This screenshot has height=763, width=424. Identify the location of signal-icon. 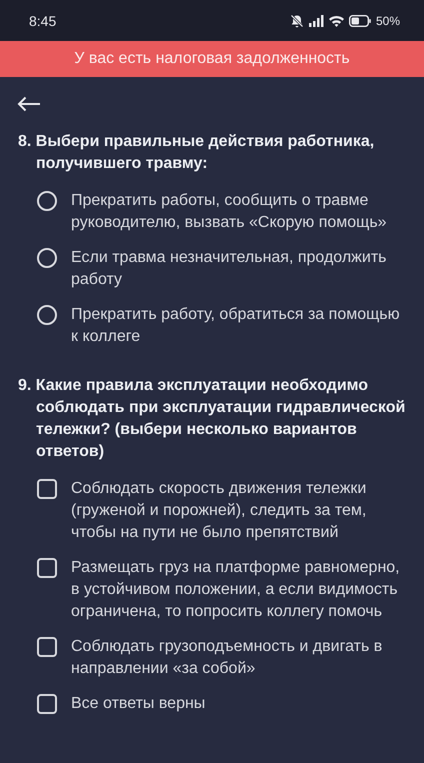
(316, 20).